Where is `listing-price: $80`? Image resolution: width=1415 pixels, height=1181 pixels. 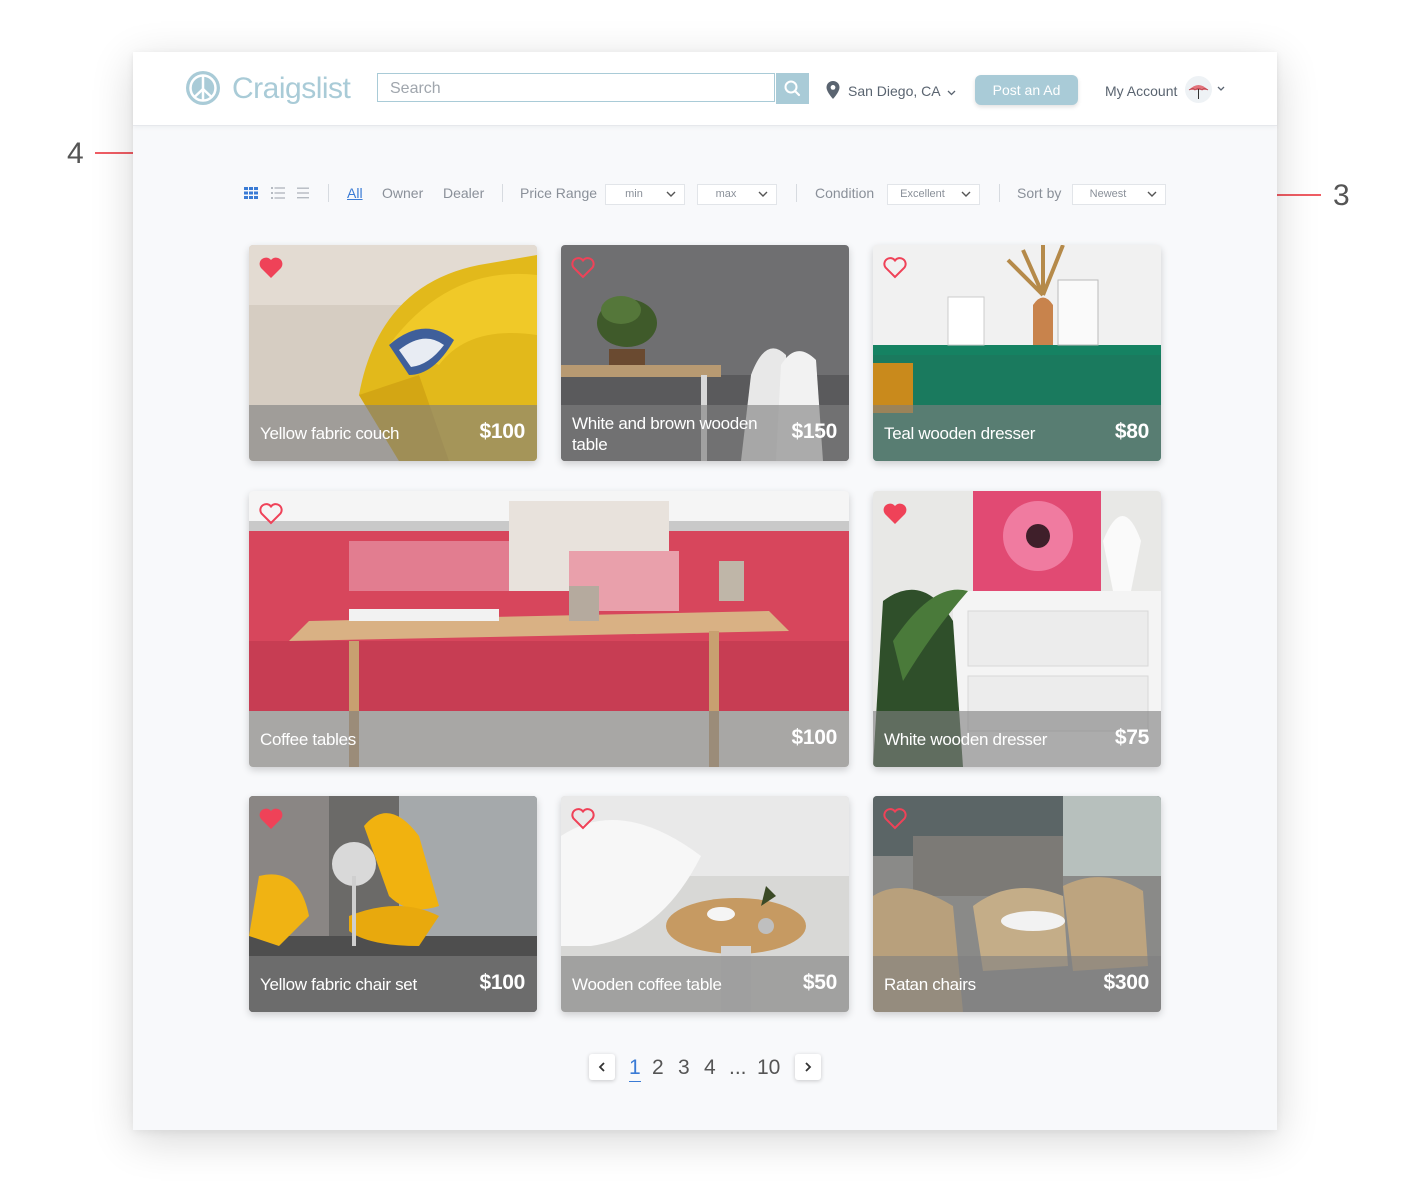
listing-price: $80 is located at coordinates (1131, 431).